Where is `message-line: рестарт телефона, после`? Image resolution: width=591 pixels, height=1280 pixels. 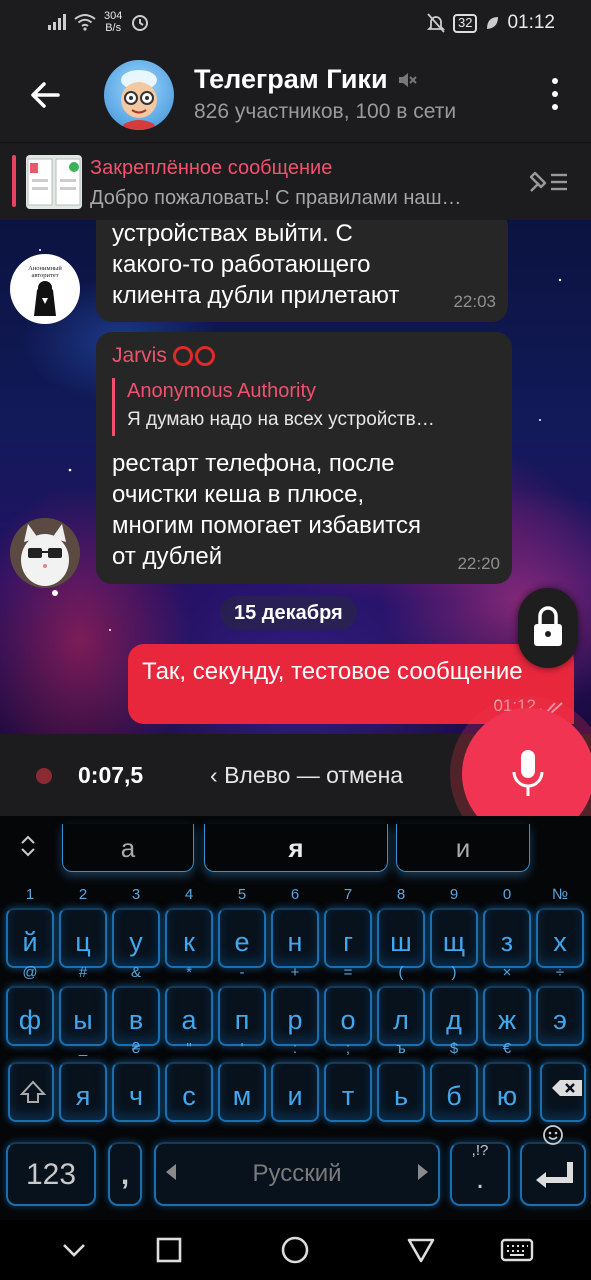
message-line: рестарт телефона, после is located at coordinates (253, 463).